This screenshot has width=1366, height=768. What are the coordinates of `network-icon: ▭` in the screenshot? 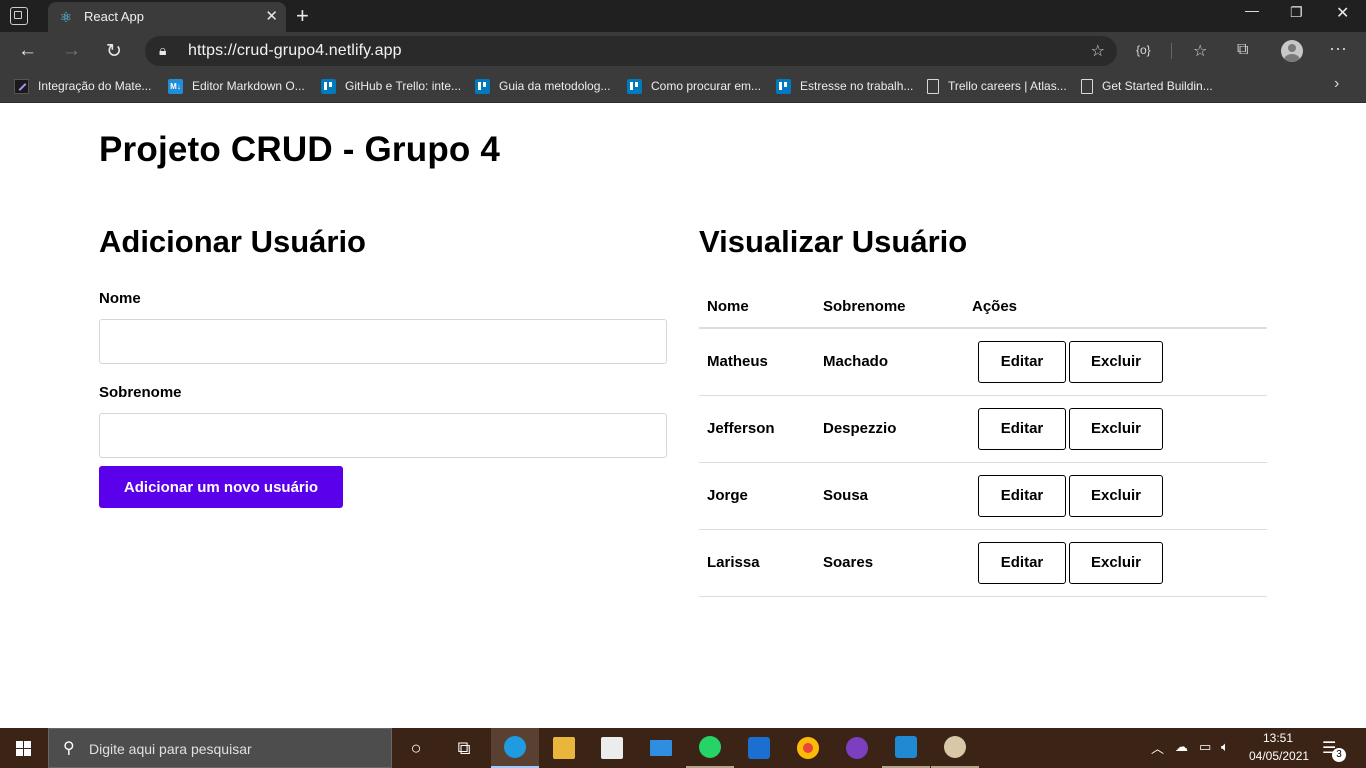 It's located at (1205, 747).